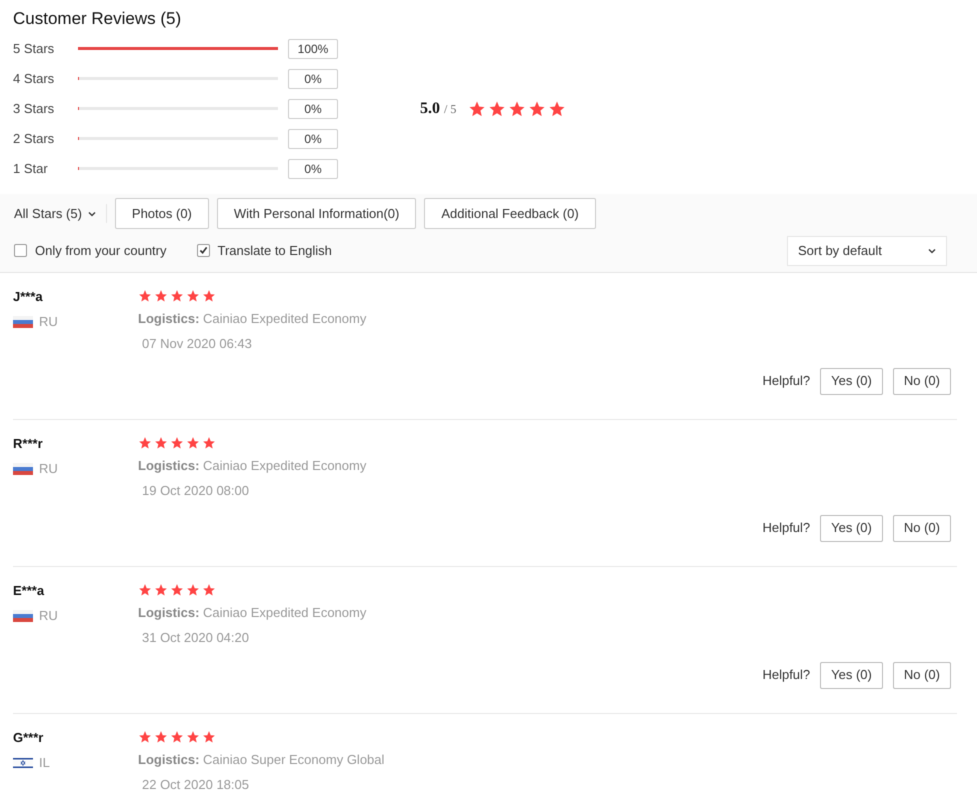 The image size is (977, 812). I want to click on review-date: 22 Oct 2020 18:05, so click(195, 785).